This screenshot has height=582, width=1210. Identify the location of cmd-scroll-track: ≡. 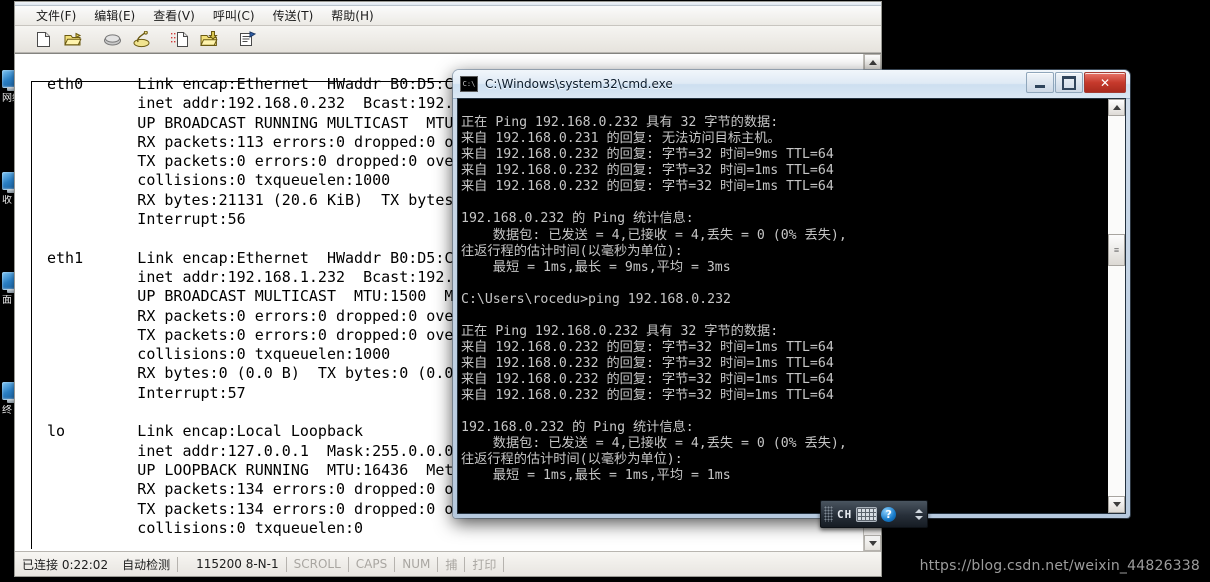
(1116, 306).